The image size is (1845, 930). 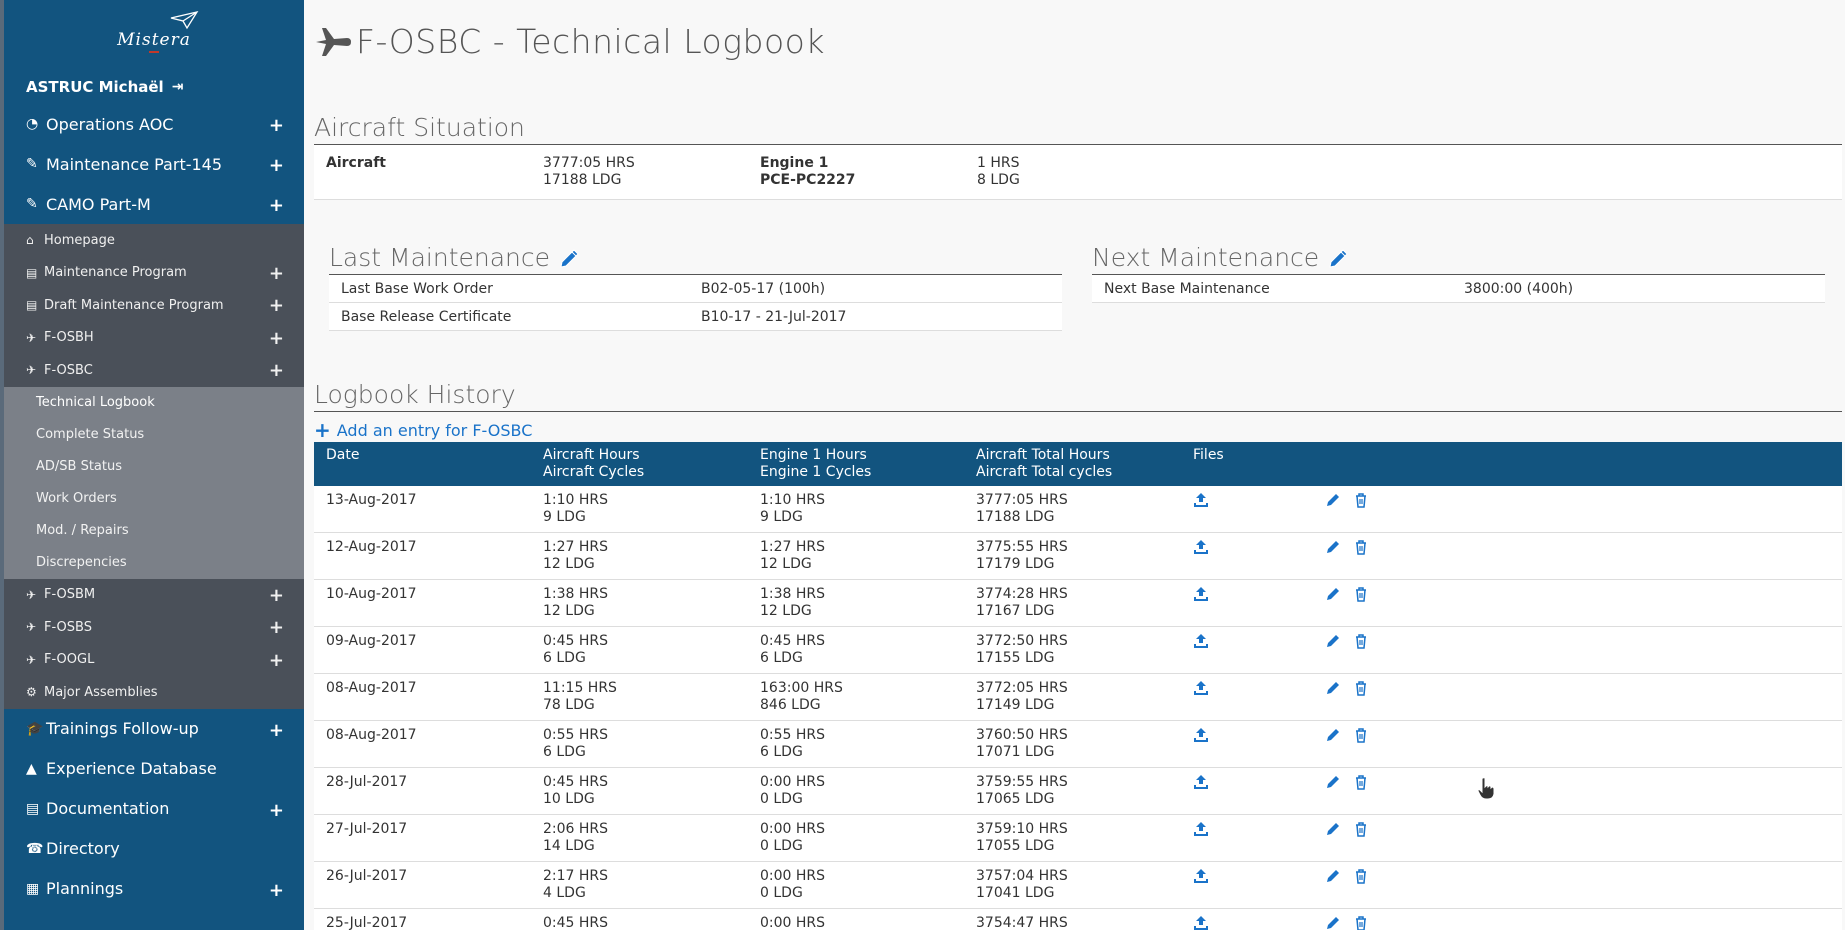 What do you see at coordinates (154, 204) in the screenshot?
I see `sidebar-item-camo-part-m: ✎ CAMO Part-M +` at bounding box center [154, 204].